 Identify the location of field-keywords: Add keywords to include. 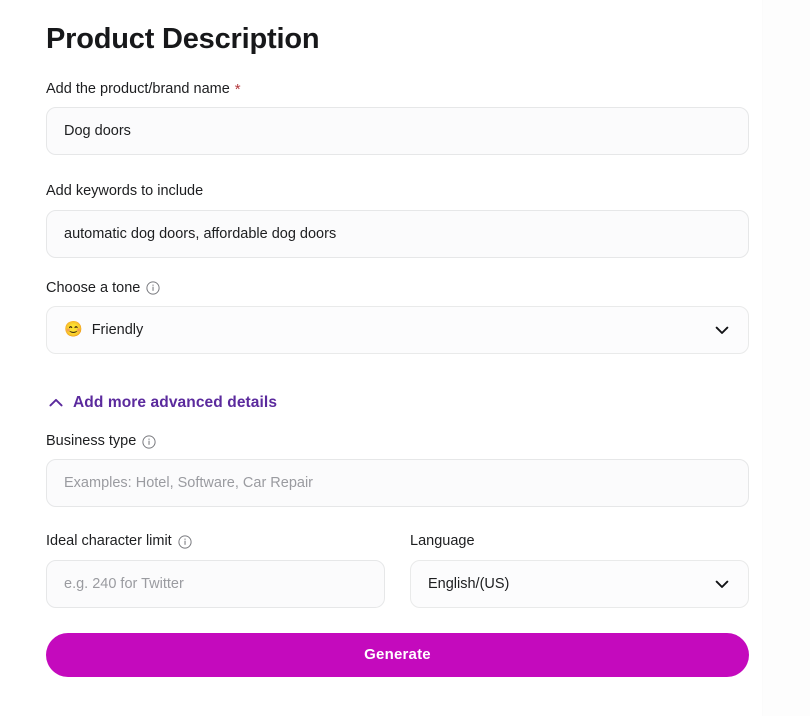
(397, 220).